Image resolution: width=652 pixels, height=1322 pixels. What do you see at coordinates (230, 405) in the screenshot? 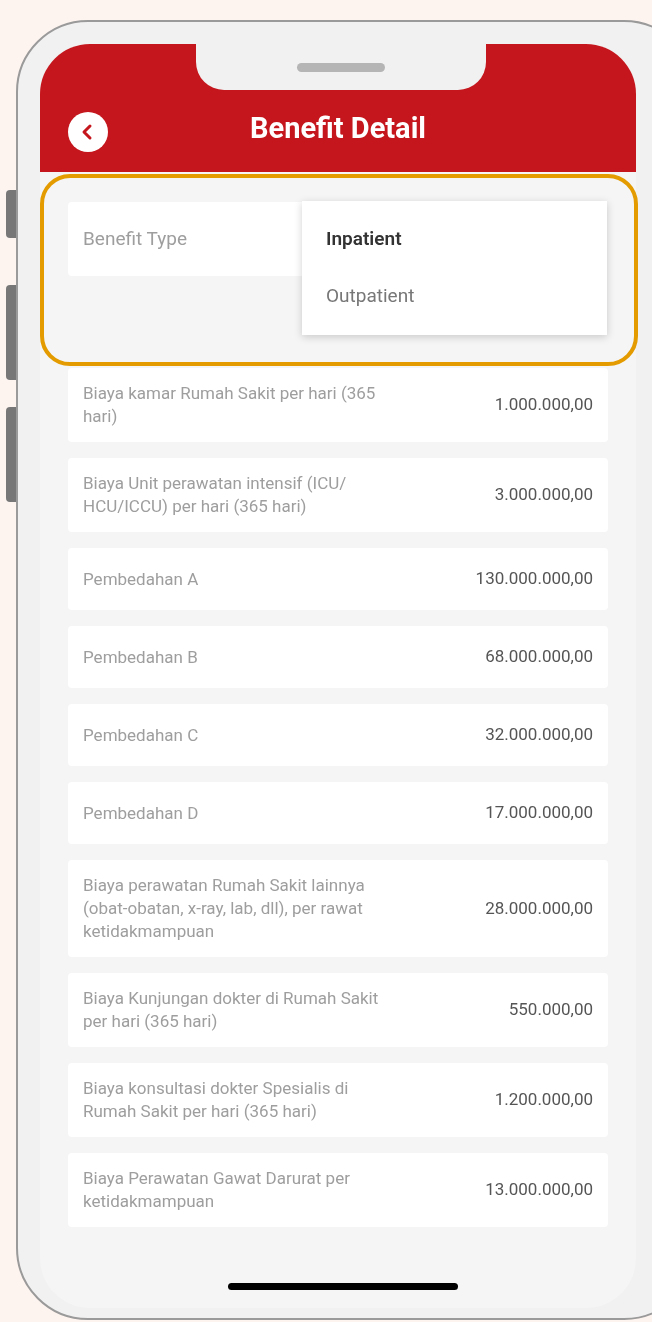
I see `benefit-name: Biaya kamar Rumah Sakit per hari (365 hari)` at bounding box center [230, 405].